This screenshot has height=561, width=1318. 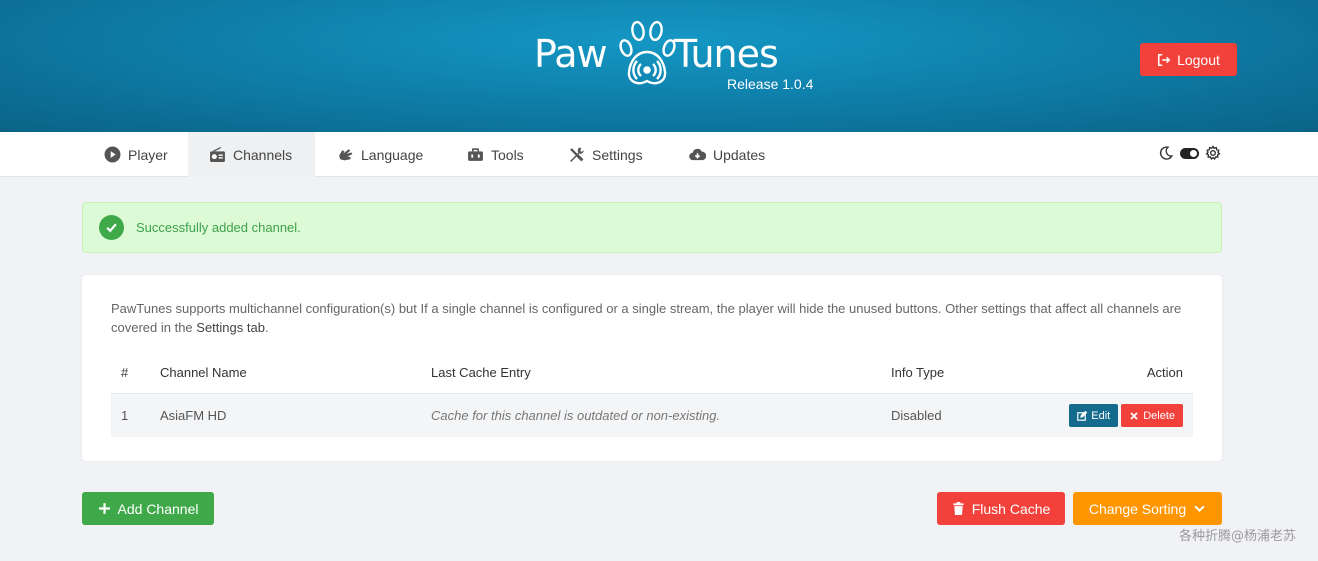 I want to click on header-info-type: Info Type, so click(x=918, y=372).